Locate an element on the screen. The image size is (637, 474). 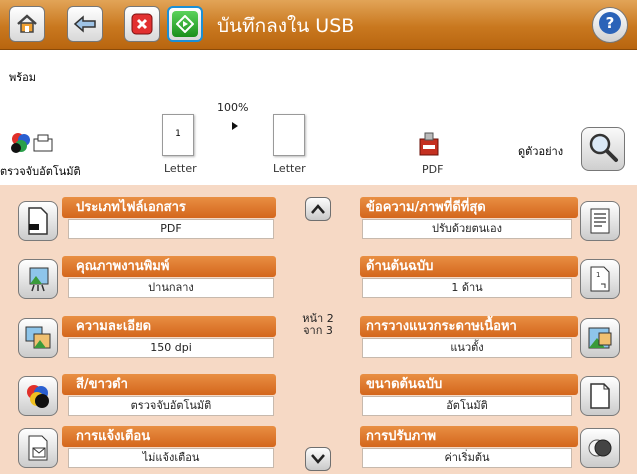
usb-pdf-icon is located at coordinates (429, 146).